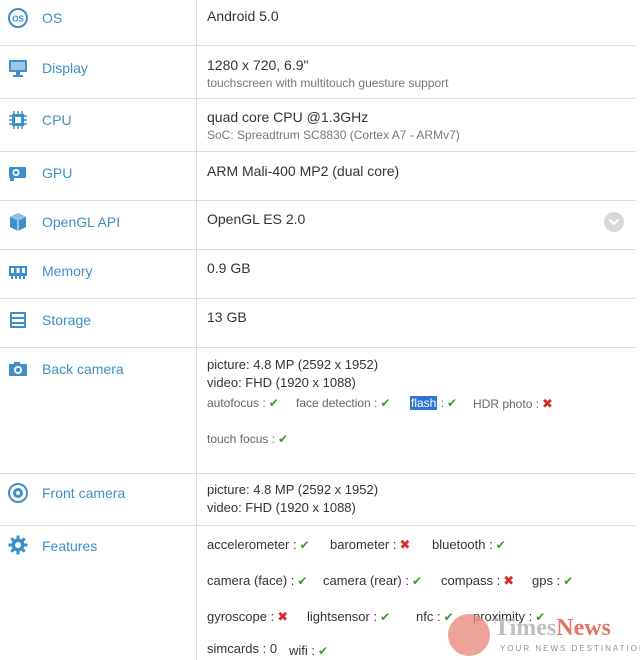 This screenshot has height=660, width=640. I want to click on flag-face-detection: face detection : ✔, so click(343, 403).